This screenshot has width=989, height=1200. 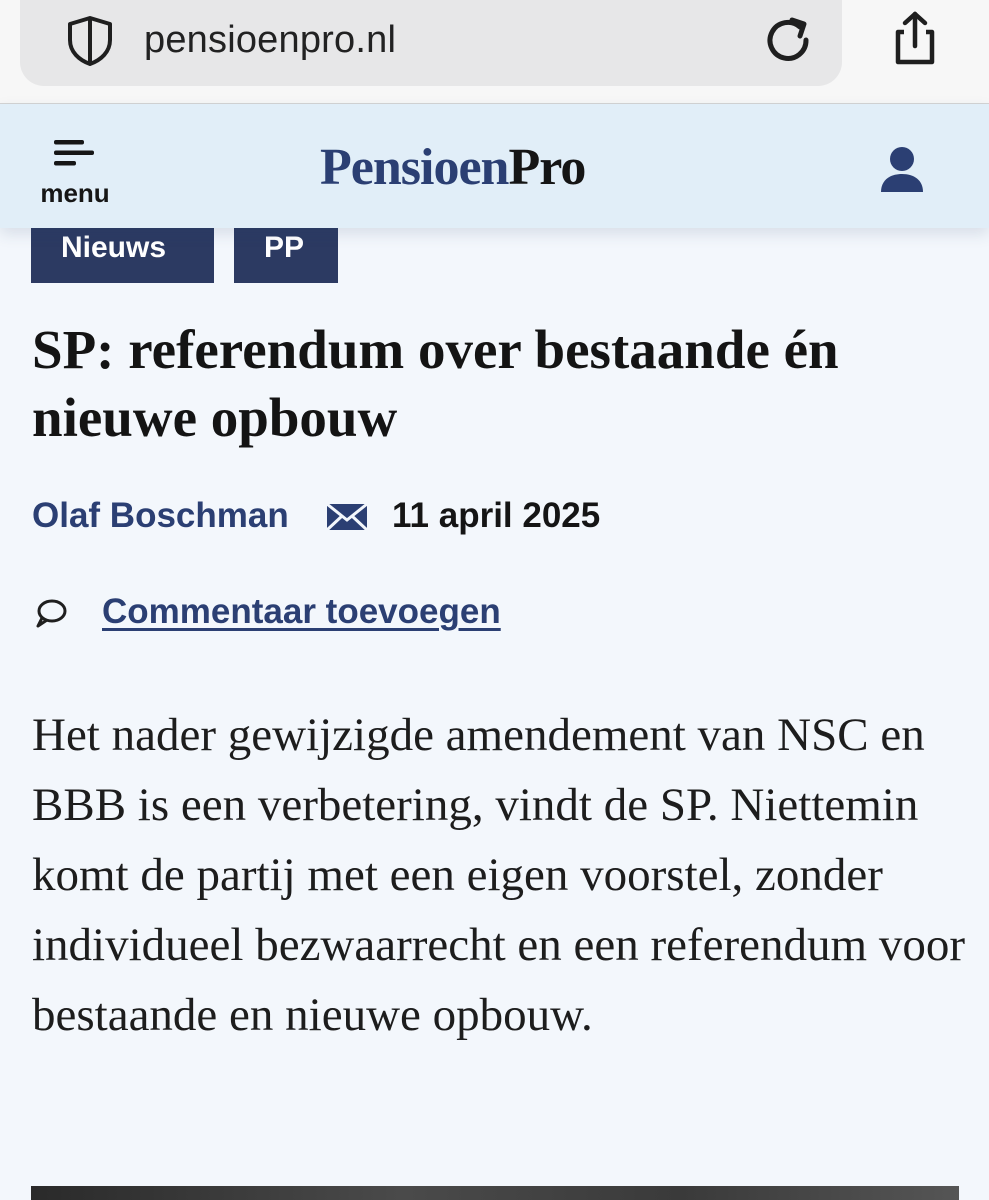 I want to click on tag-nieuws: Nieuws, so click(x=122, y=255).